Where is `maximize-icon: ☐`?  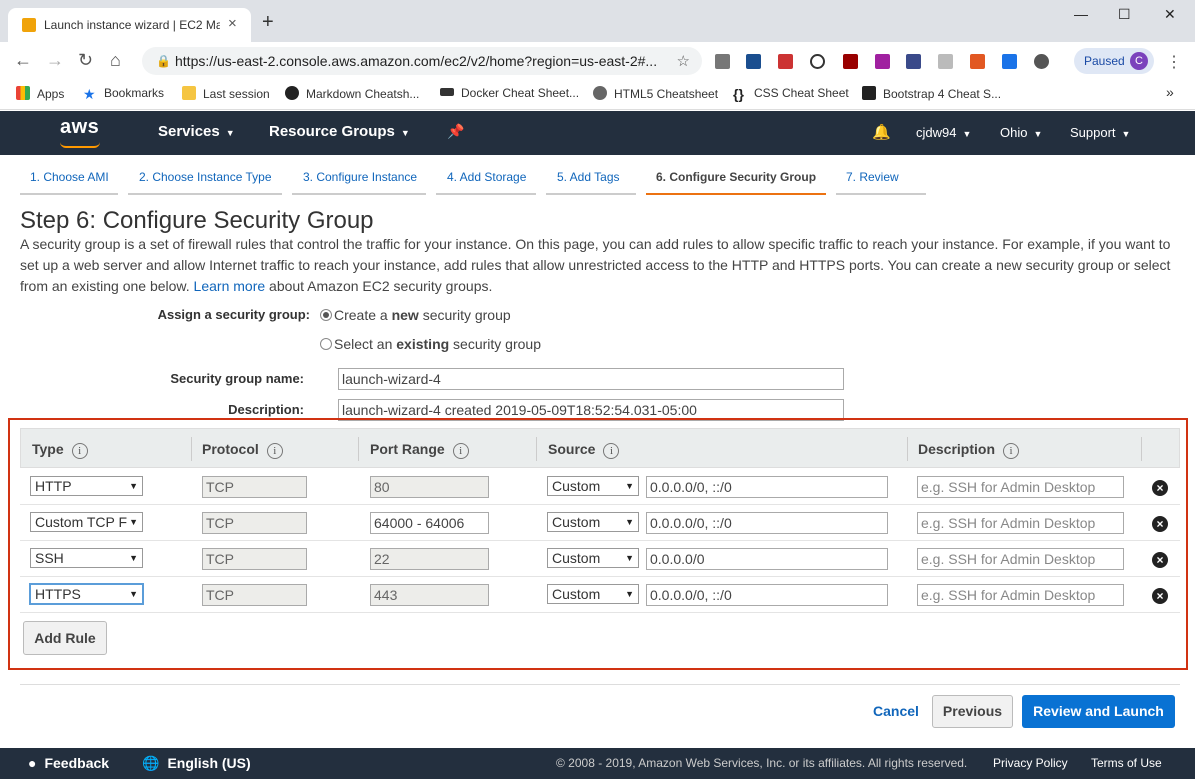 maximize-icon: ☐ is located at coordinates (1124, 14).